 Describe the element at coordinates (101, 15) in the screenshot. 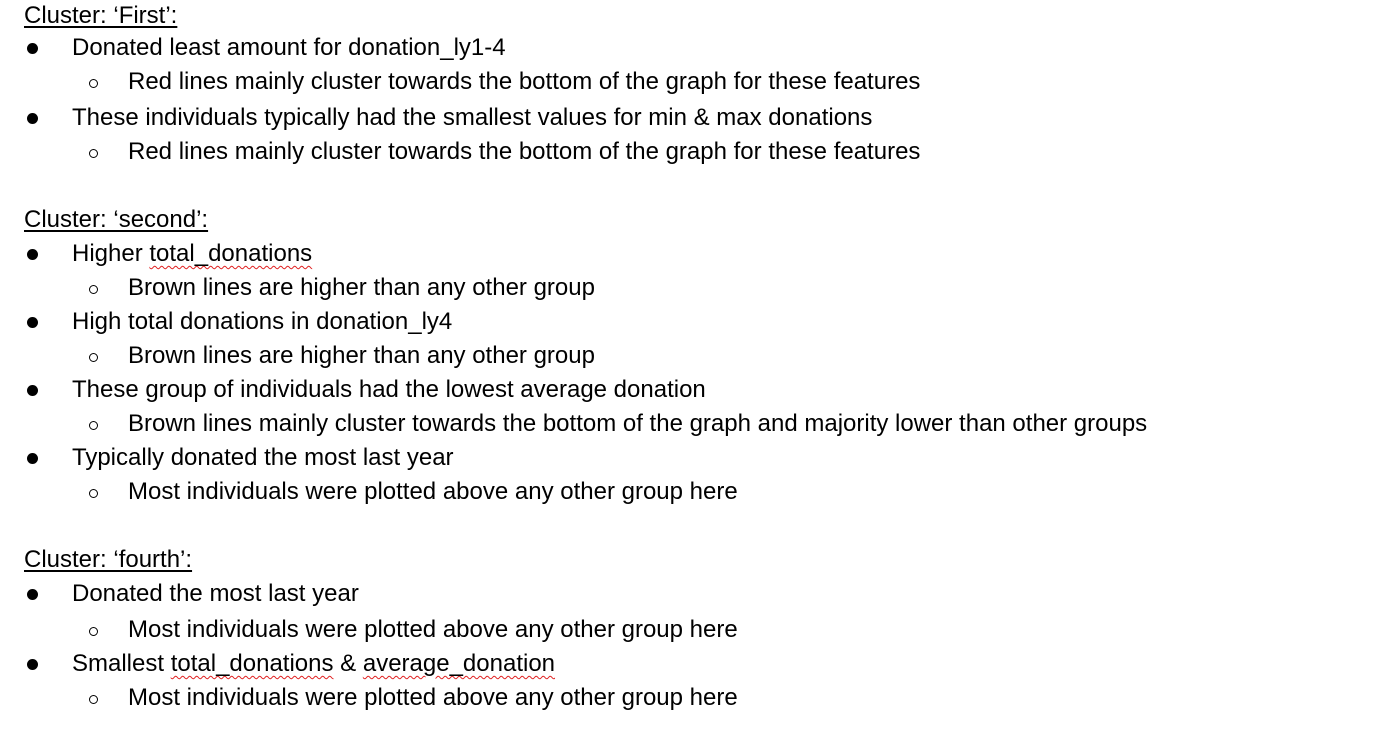

I see `section-heading-first: Cluster: ‘First’:` at that location.